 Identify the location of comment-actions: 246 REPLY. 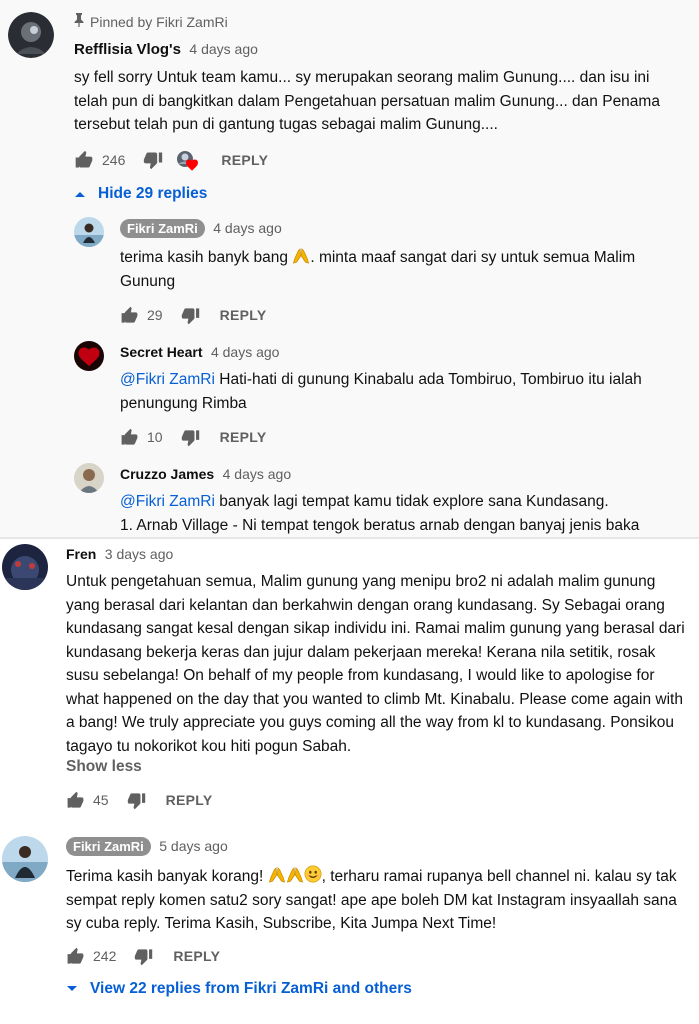
(171, 160).